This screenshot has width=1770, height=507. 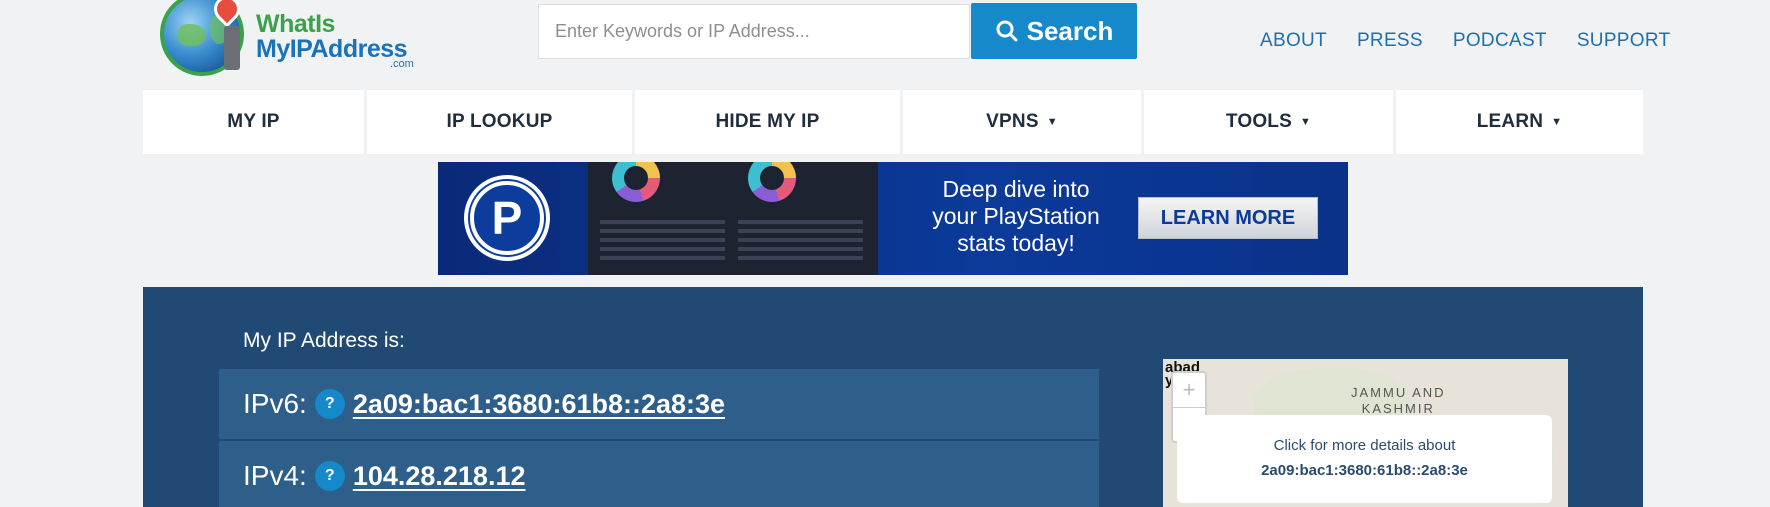 I want to click on ip-heading: My IP Address is:, so click(x=324, y=340).